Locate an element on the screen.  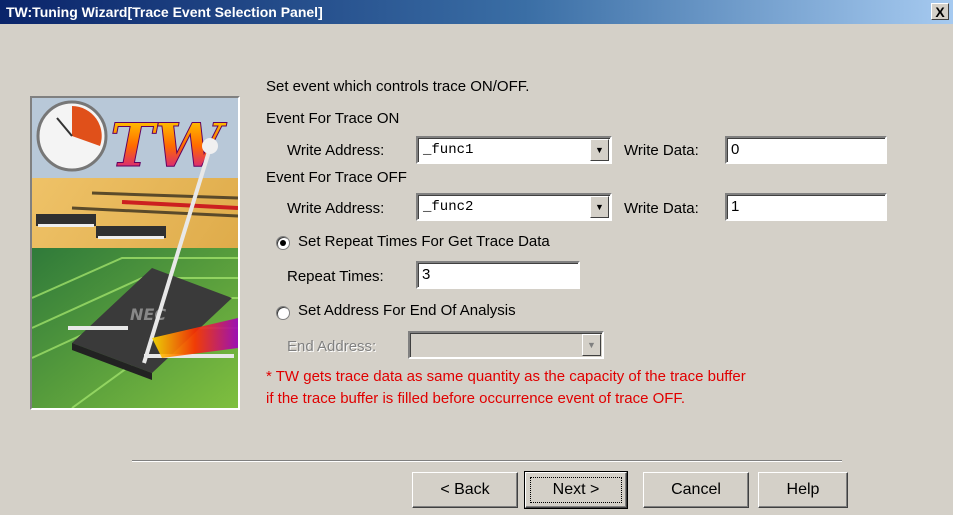
wizard-illustration-graphic: TW NEC is located at coordinates (135, 253).